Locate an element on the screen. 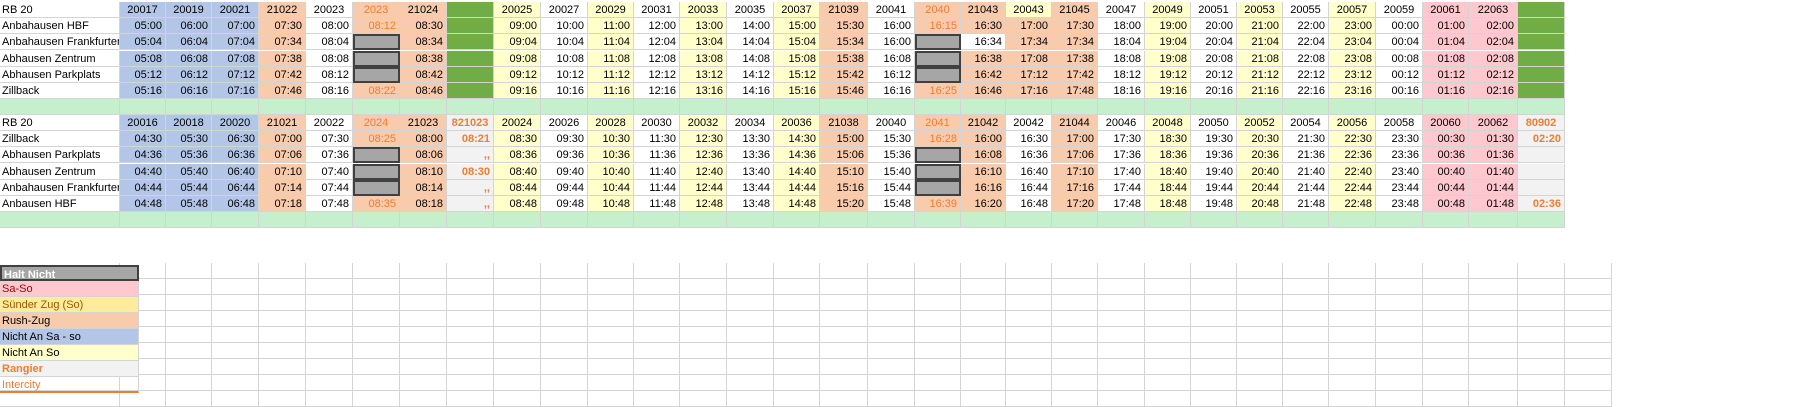 The height and width of the screenshot is (407, 1816). time-cell: 07:48 is located at coordinates (329, 204).